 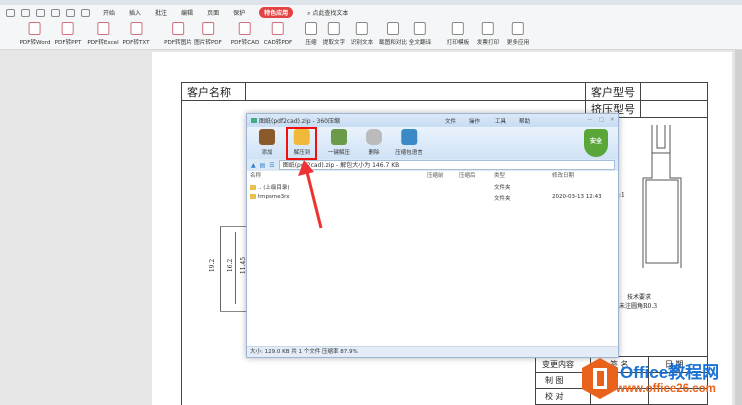 I want to click on tool-label: PDF转CAD, so click(x=245, y=43).